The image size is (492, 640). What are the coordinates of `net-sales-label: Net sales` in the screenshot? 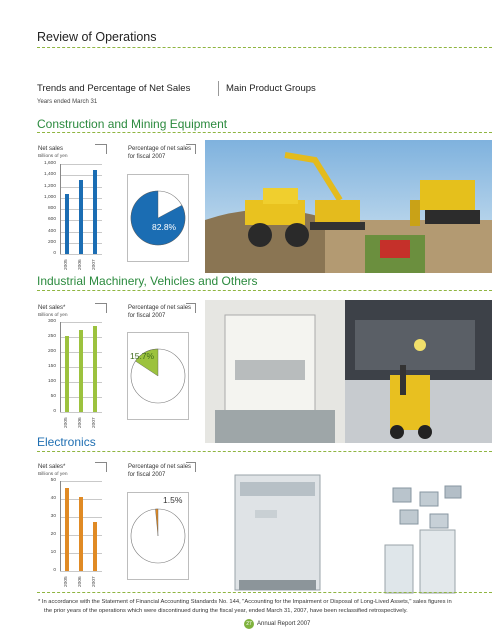 It's located at (51, 149).